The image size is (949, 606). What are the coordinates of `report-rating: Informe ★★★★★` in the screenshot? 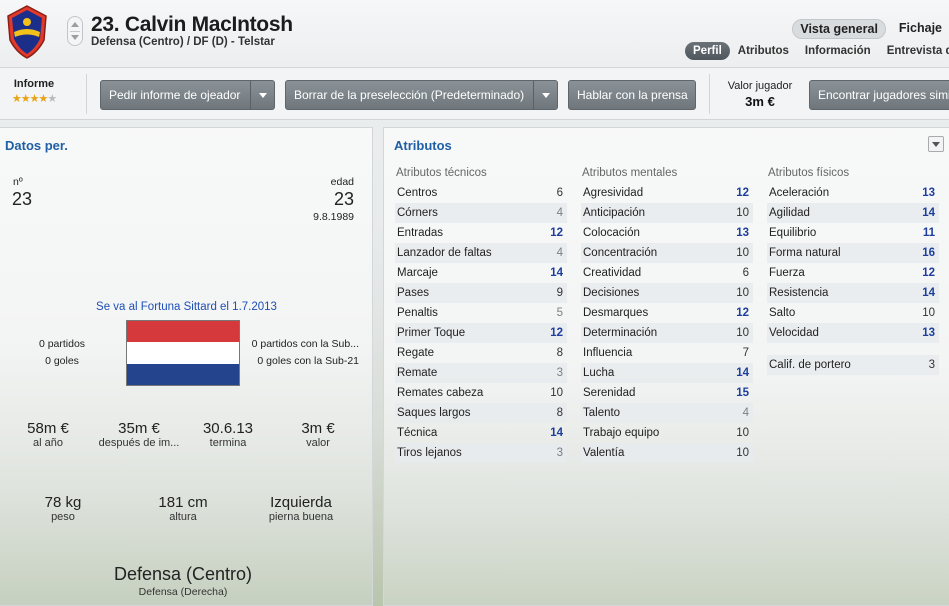 It's located at (34, 91).